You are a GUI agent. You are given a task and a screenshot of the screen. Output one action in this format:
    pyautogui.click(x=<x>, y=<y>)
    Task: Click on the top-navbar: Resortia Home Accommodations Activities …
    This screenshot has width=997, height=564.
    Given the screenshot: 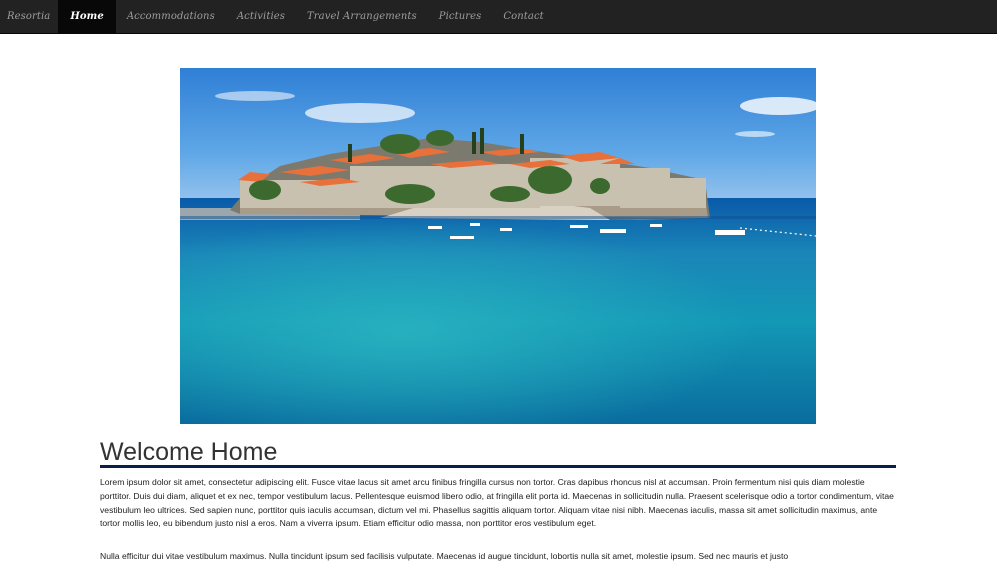 What is the action you would take?
    pyautogui.click(x=498, y=17)
    